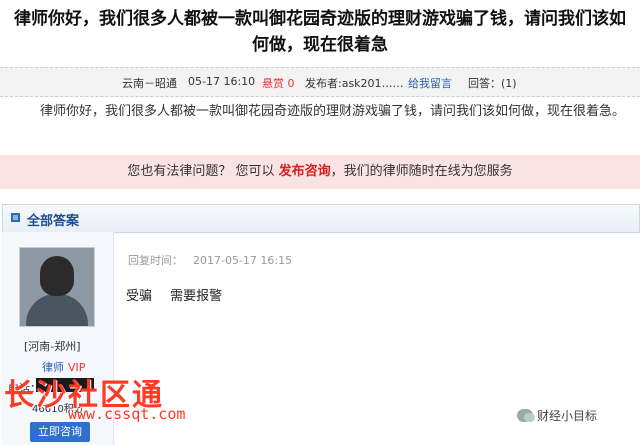  What do you see at coordinates (305, 171) in the screenshot?
I see `publish-consult-link: 发布咨询` at bounding box center [305, 171].